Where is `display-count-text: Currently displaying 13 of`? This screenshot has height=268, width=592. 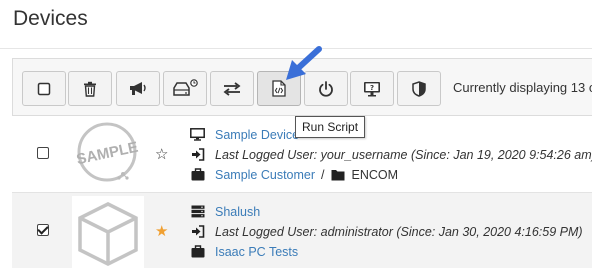 display-count-text: Currently displaying 13 of is located at coordinates (522, 87).